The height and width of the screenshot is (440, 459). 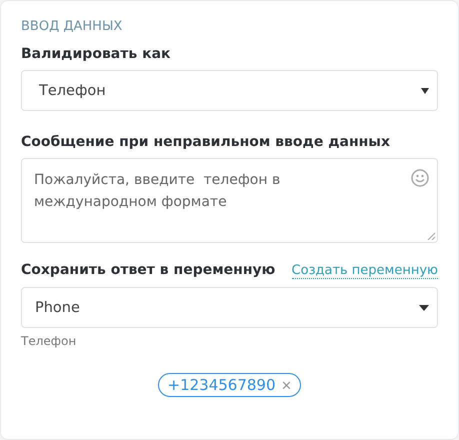 I want to click on validate-select: Телефон, so click(x=229, y=90).